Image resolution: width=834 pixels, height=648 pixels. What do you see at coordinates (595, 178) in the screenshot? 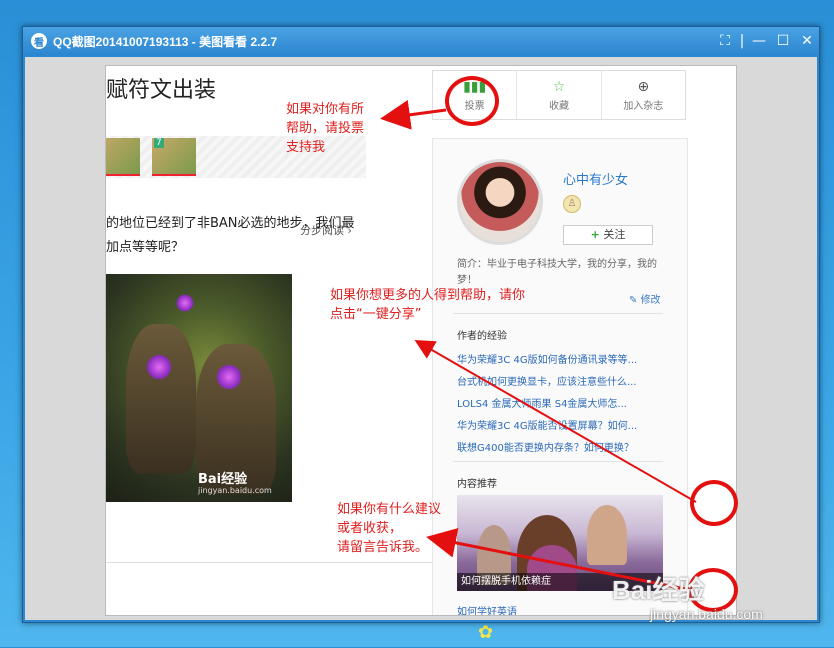
I see `author-name: 心中有少女` at bounding box center [595, 178].